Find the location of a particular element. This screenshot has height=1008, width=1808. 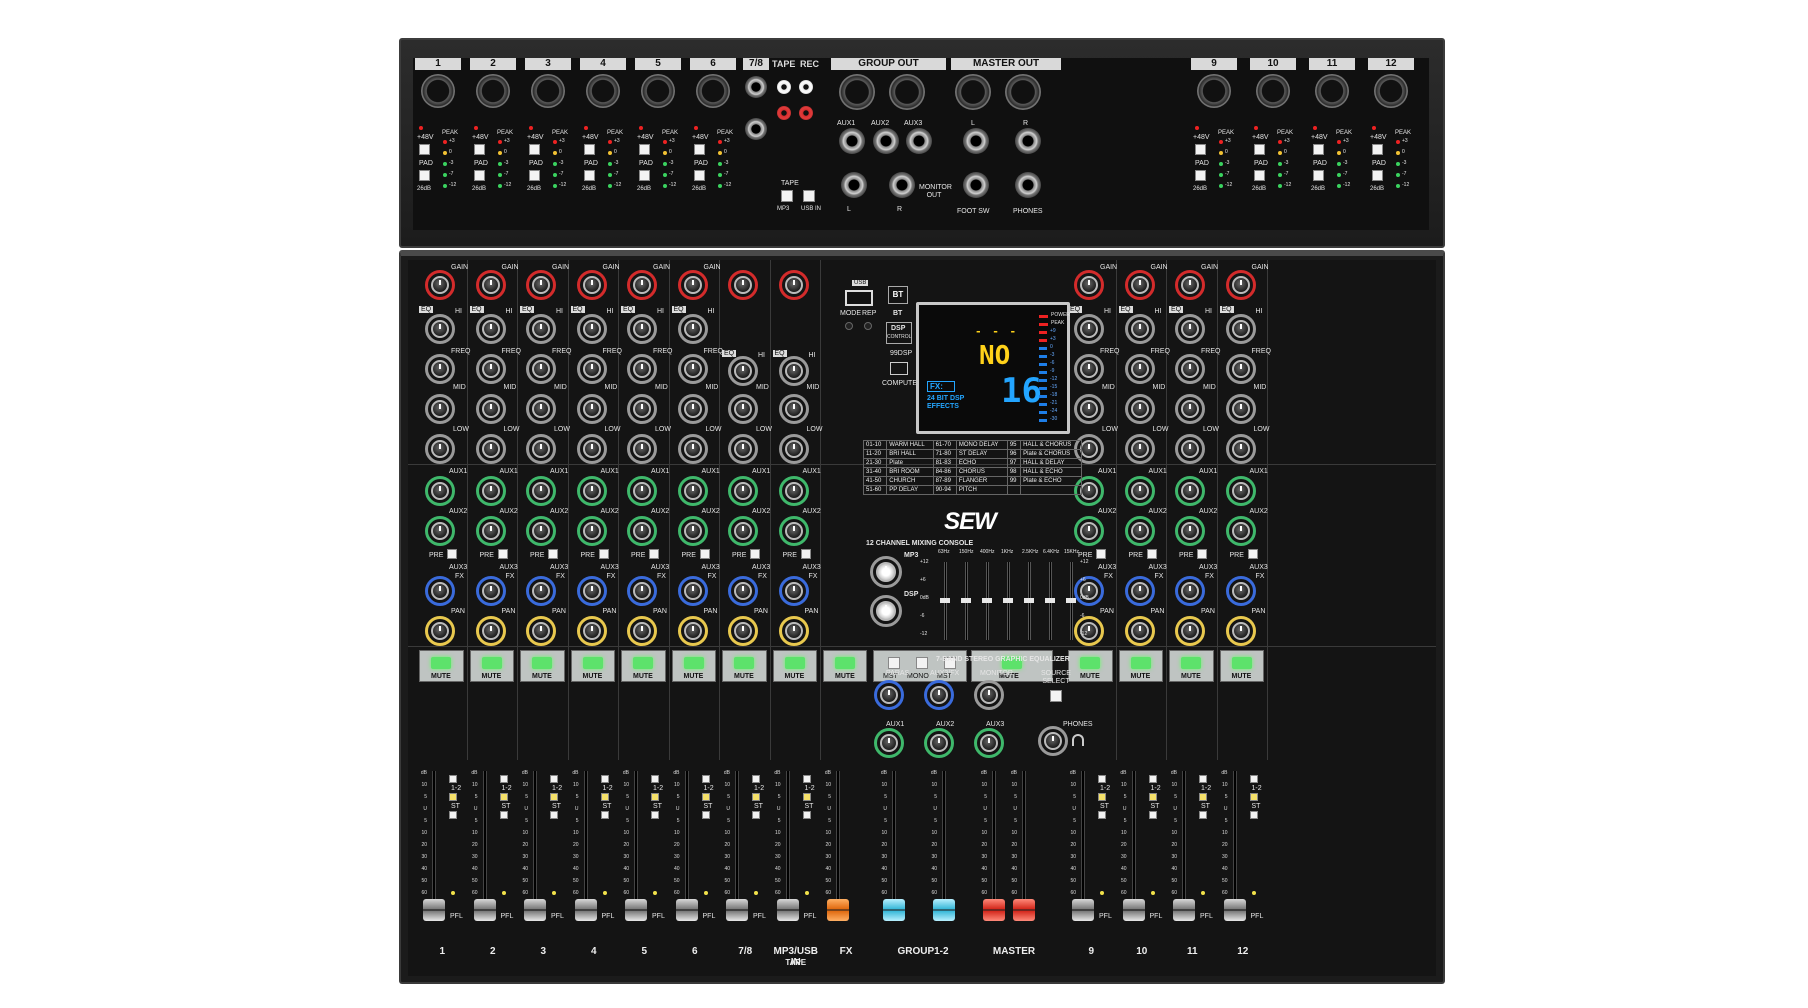

record-left-jack is located at coordinates (976, 141).